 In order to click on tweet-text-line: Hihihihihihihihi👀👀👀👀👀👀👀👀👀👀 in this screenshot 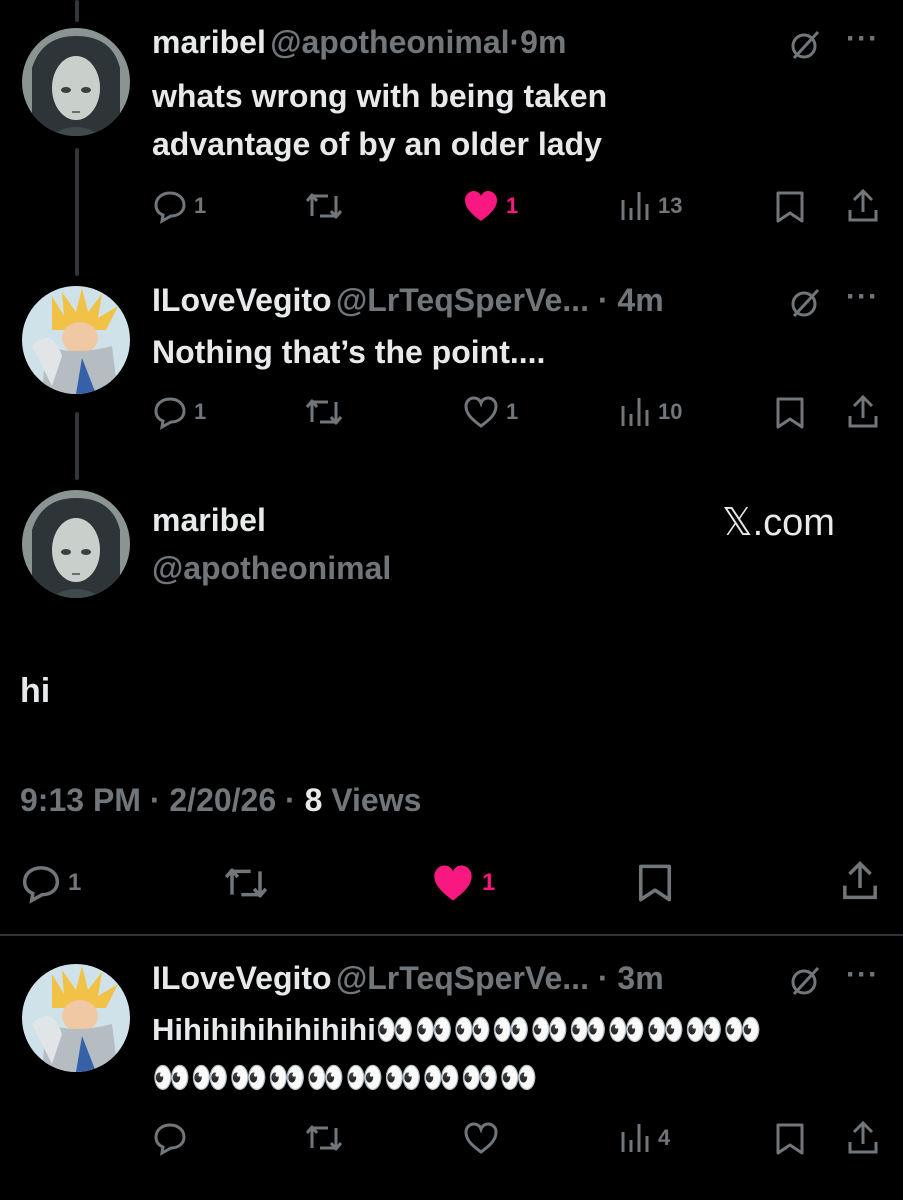, I will do `click(457, 1029)`.